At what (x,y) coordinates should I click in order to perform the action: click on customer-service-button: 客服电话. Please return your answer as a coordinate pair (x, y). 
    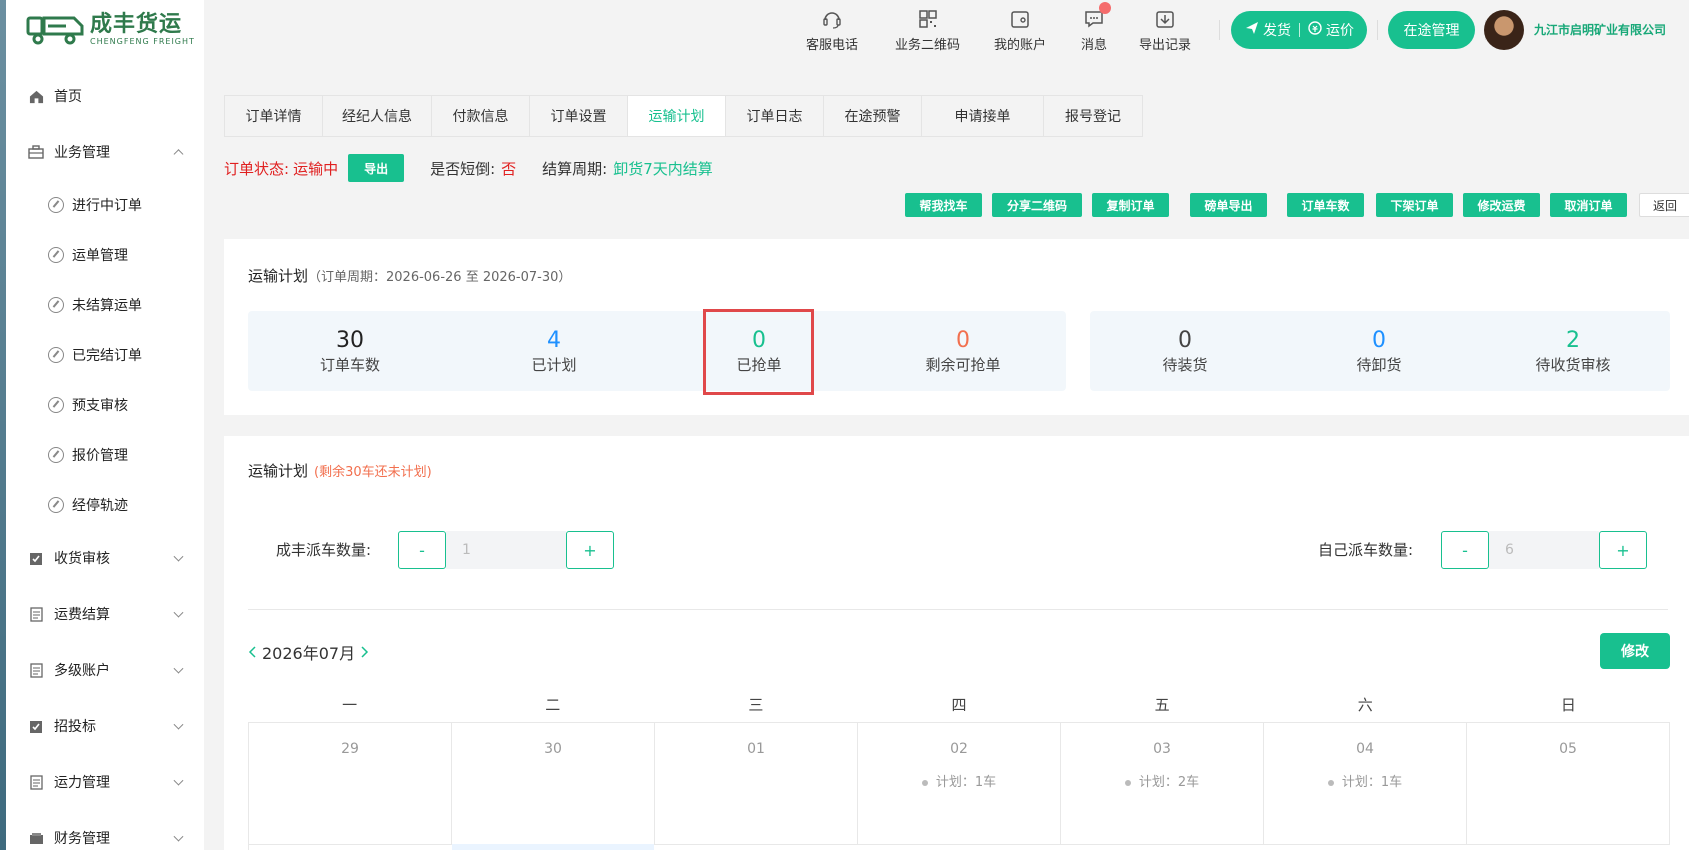
    Looking at the image, I should click on (832, 30).